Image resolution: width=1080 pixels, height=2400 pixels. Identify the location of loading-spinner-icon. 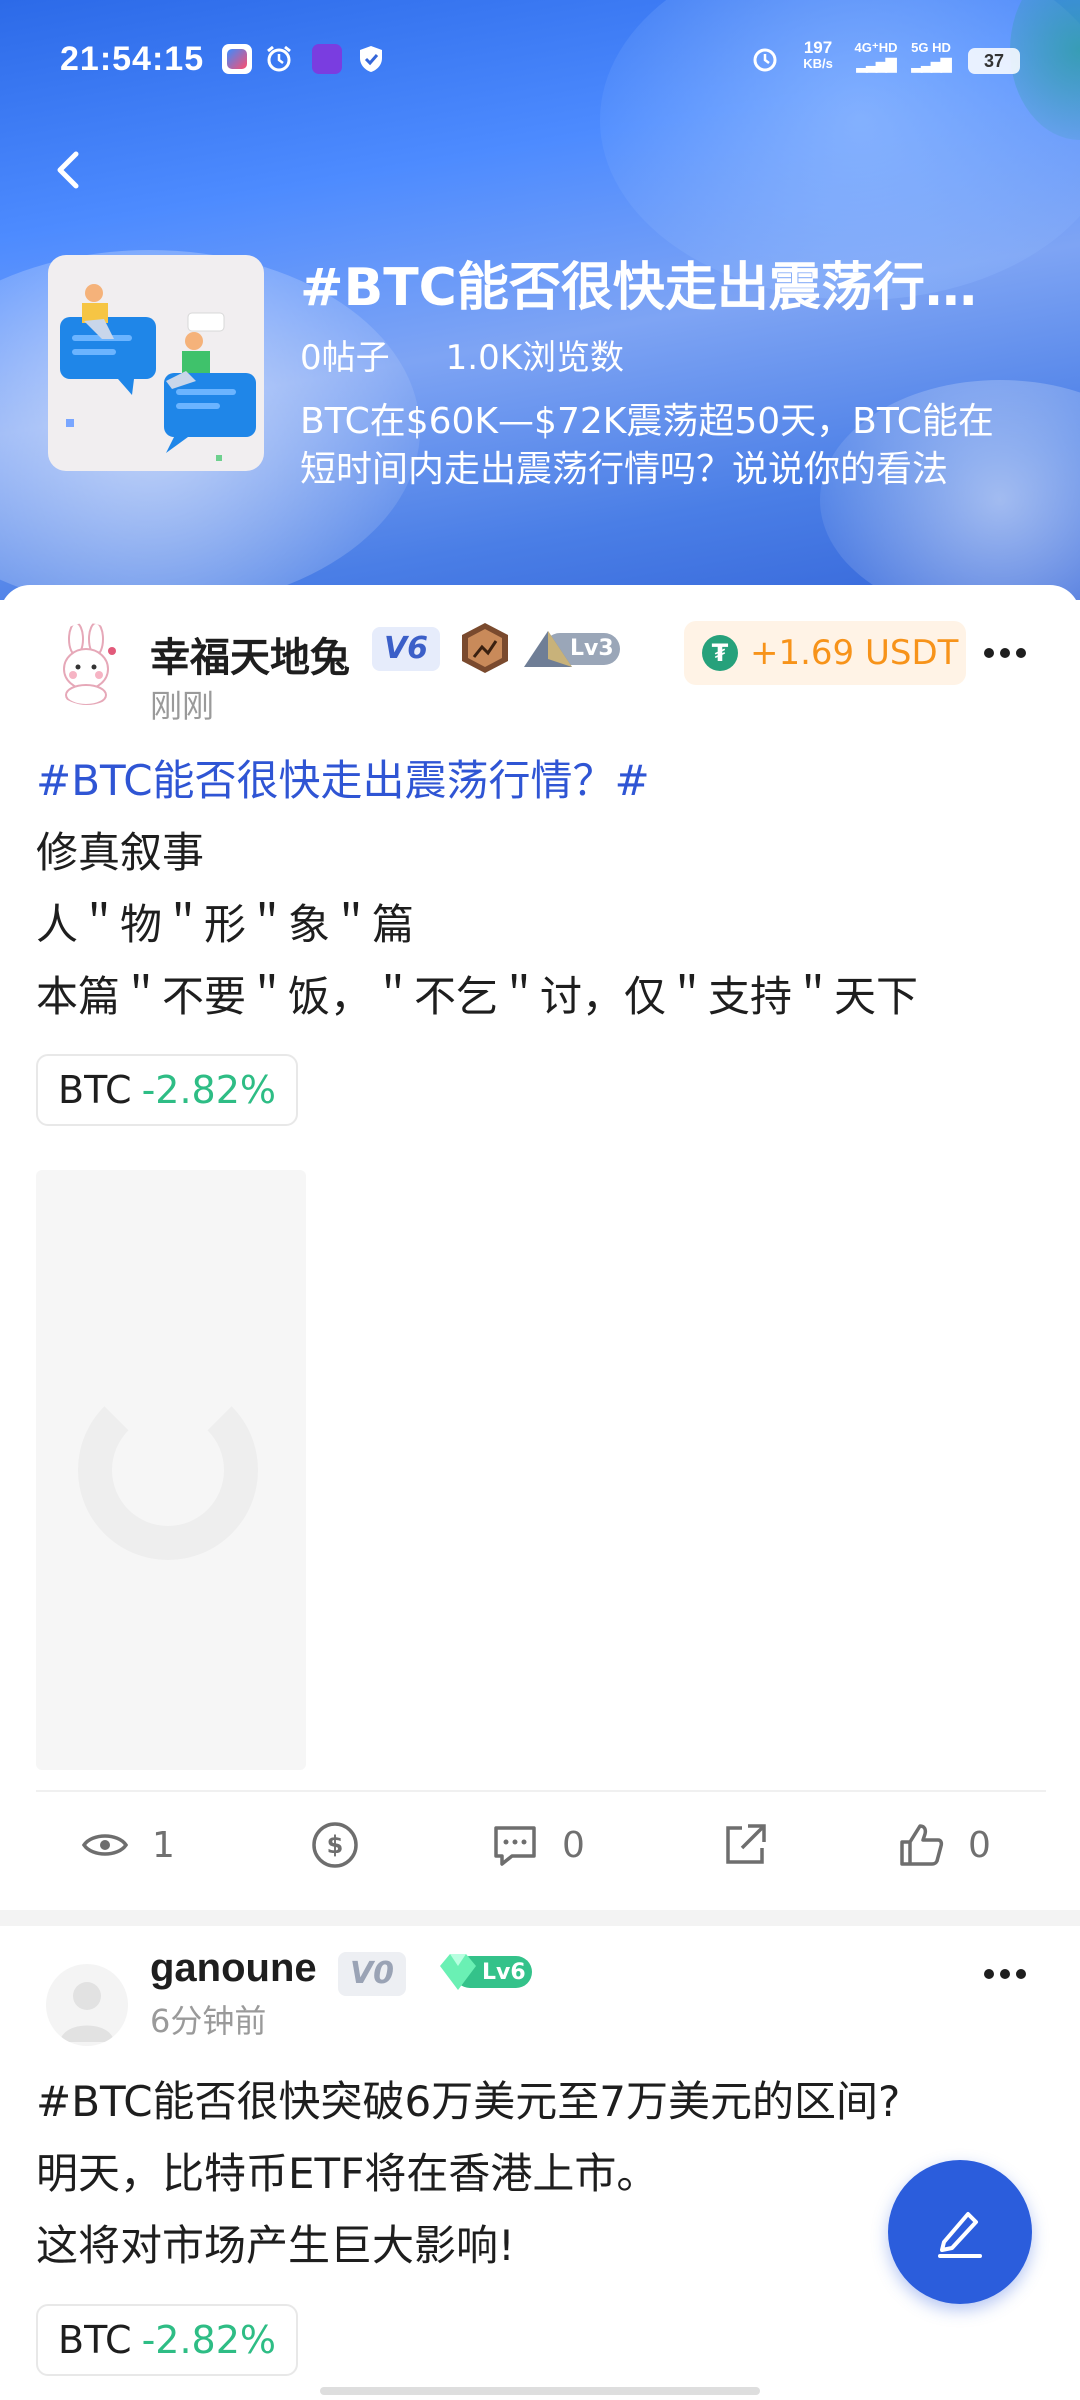
(168, 1470).